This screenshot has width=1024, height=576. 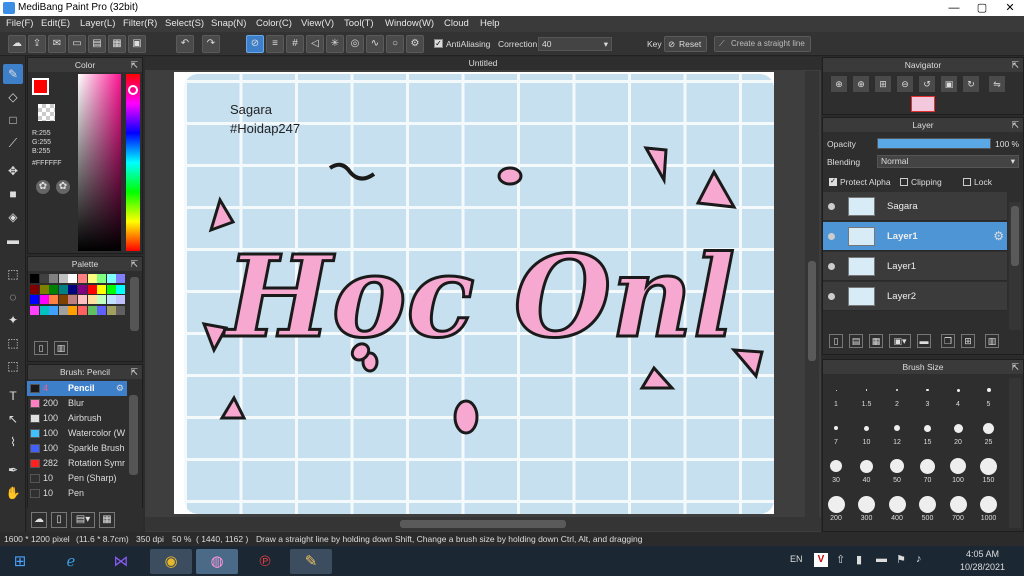 What do you see at coordinates (483, 524) in the screenshot?
I see `horizontal-scroll-thumb` at bounding box center [483, 524].